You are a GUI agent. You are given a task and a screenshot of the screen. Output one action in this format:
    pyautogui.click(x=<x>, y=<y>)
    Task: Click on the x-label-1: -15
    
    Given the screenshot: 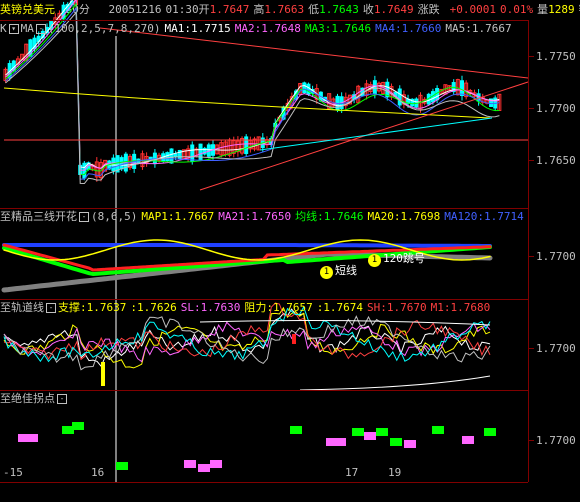 What is the action you would take?
    pyautogui.click(x=13, y=472)
    